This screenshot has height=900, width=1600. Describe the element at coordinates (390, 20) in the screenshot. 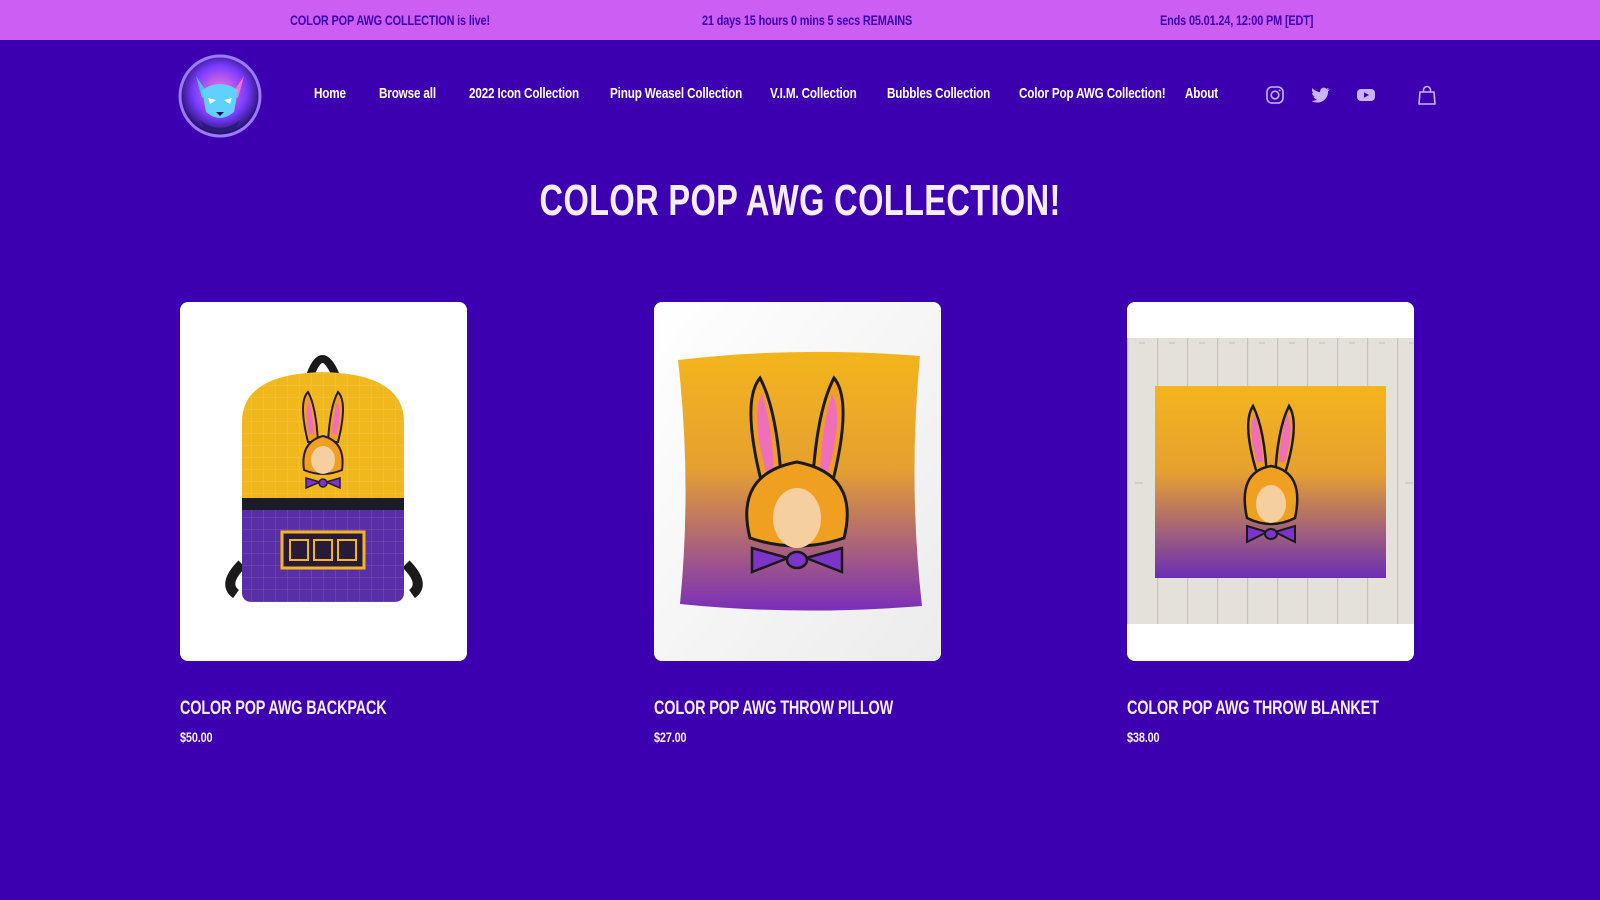

I see `announcement-live-text: COLOR POP AWG COLLECTION is live!` at that location.